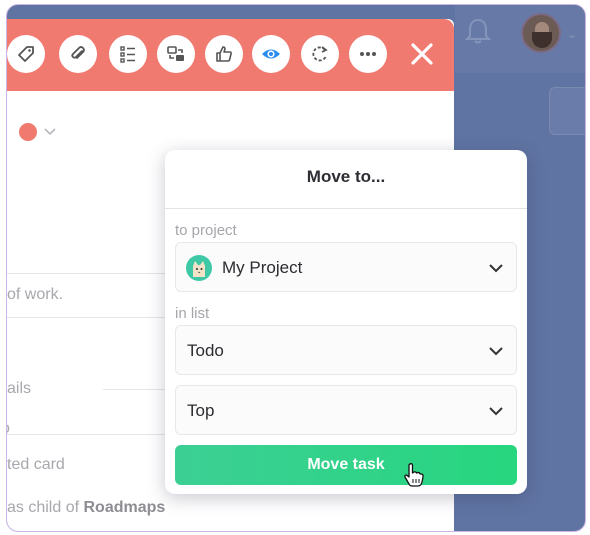  Describe the element at coordinates (541, 33) in the screenshot. I see `user-avatar` at that location.